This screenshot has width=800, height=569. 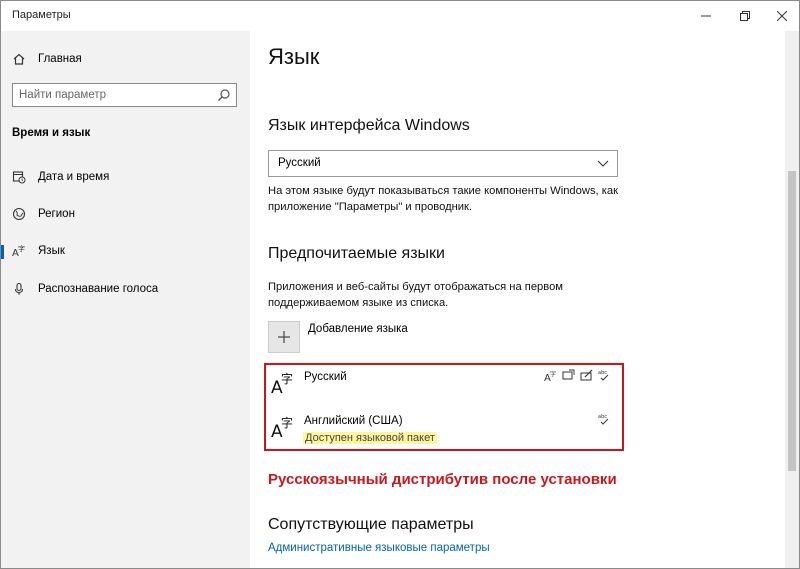 What do you see at coordinates (125, 214) in the screenshot?
I see `sidebar-item-region: Регион` at bounding box center [125, 214].